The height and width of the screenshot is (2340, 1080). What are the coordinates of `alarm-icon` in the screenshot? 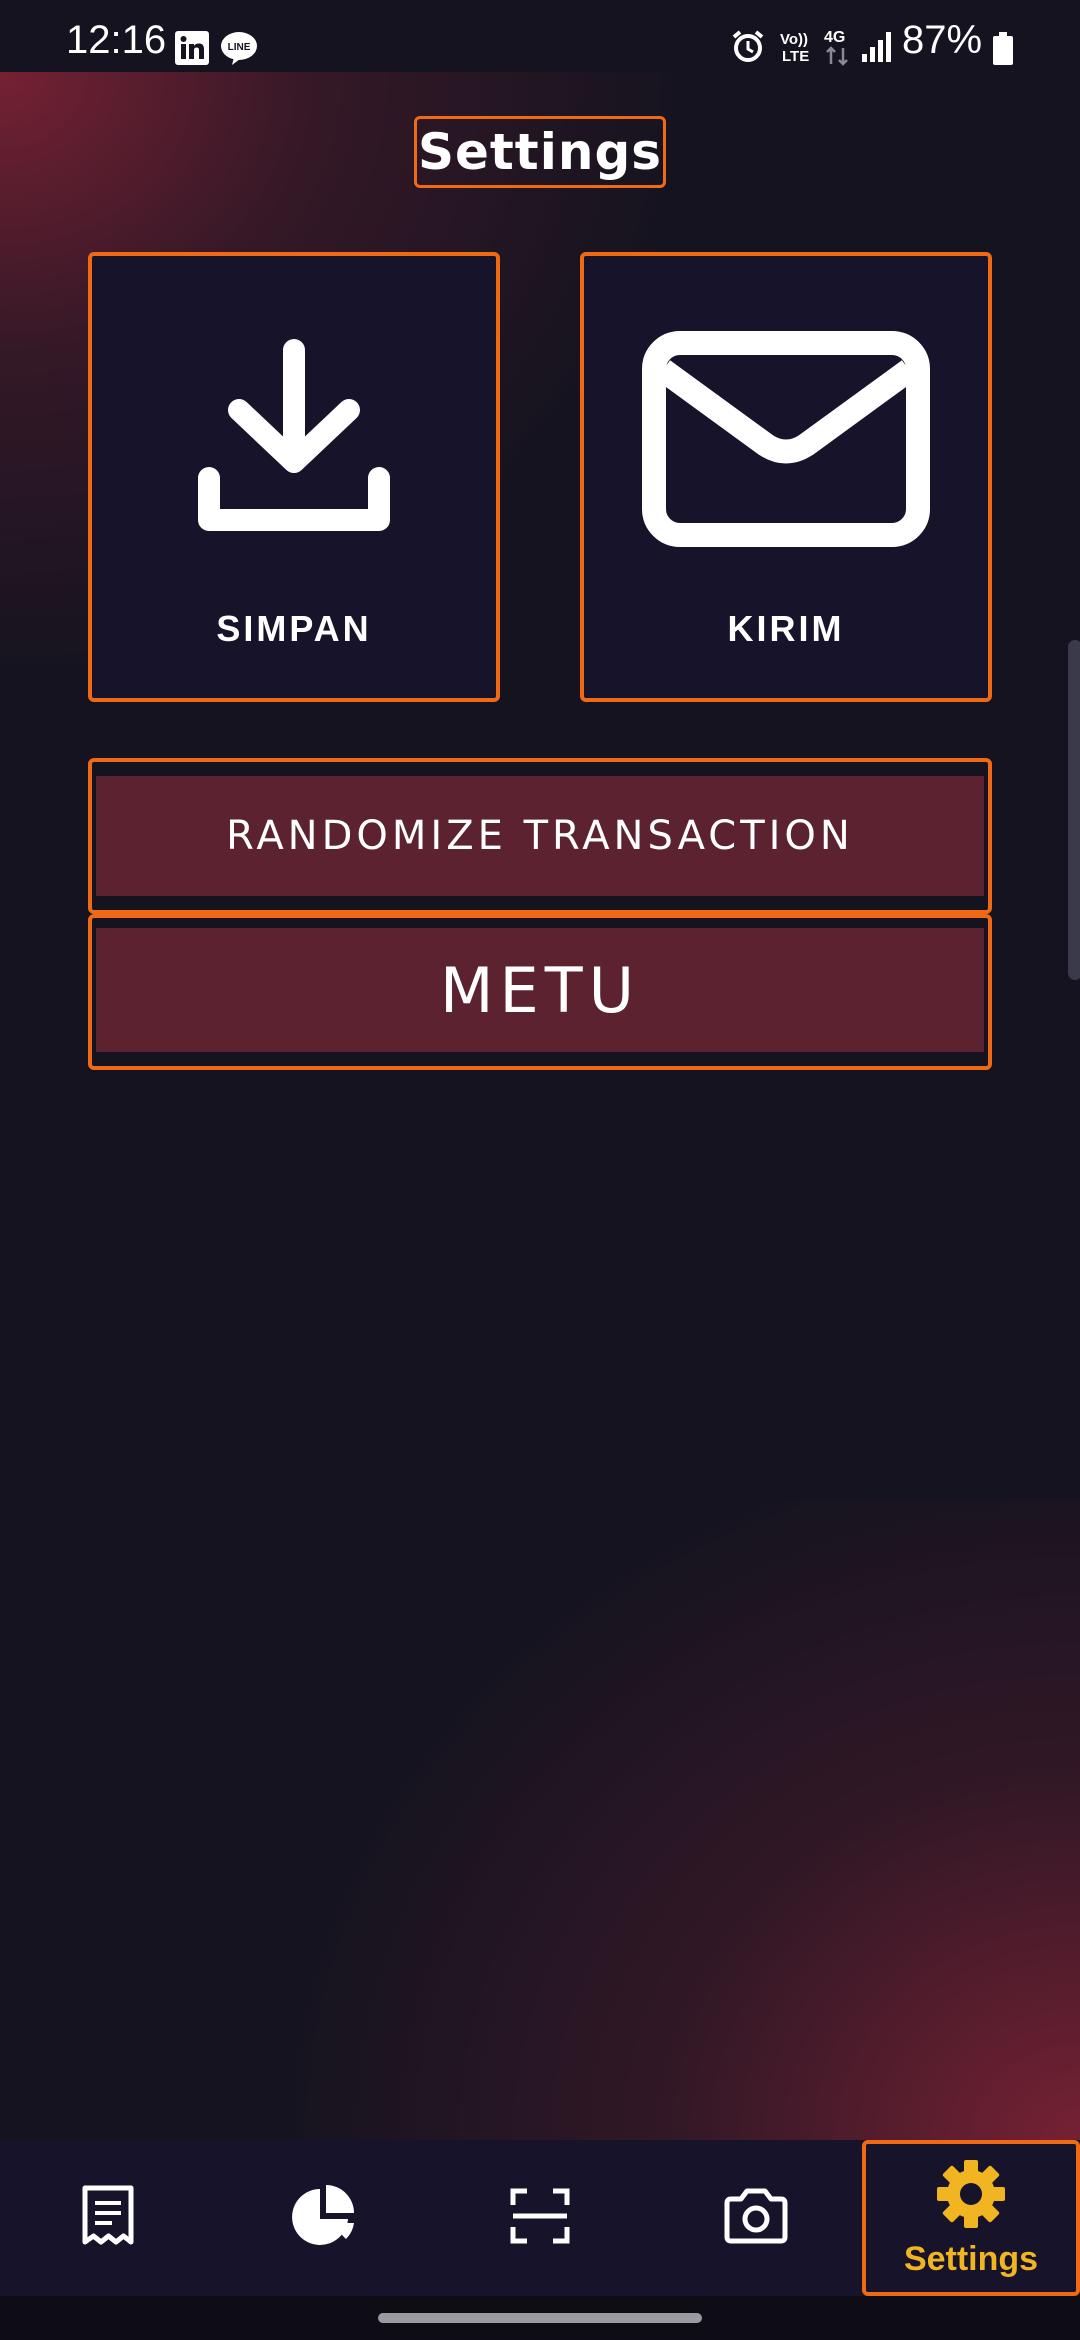 It's located at (748, 48).